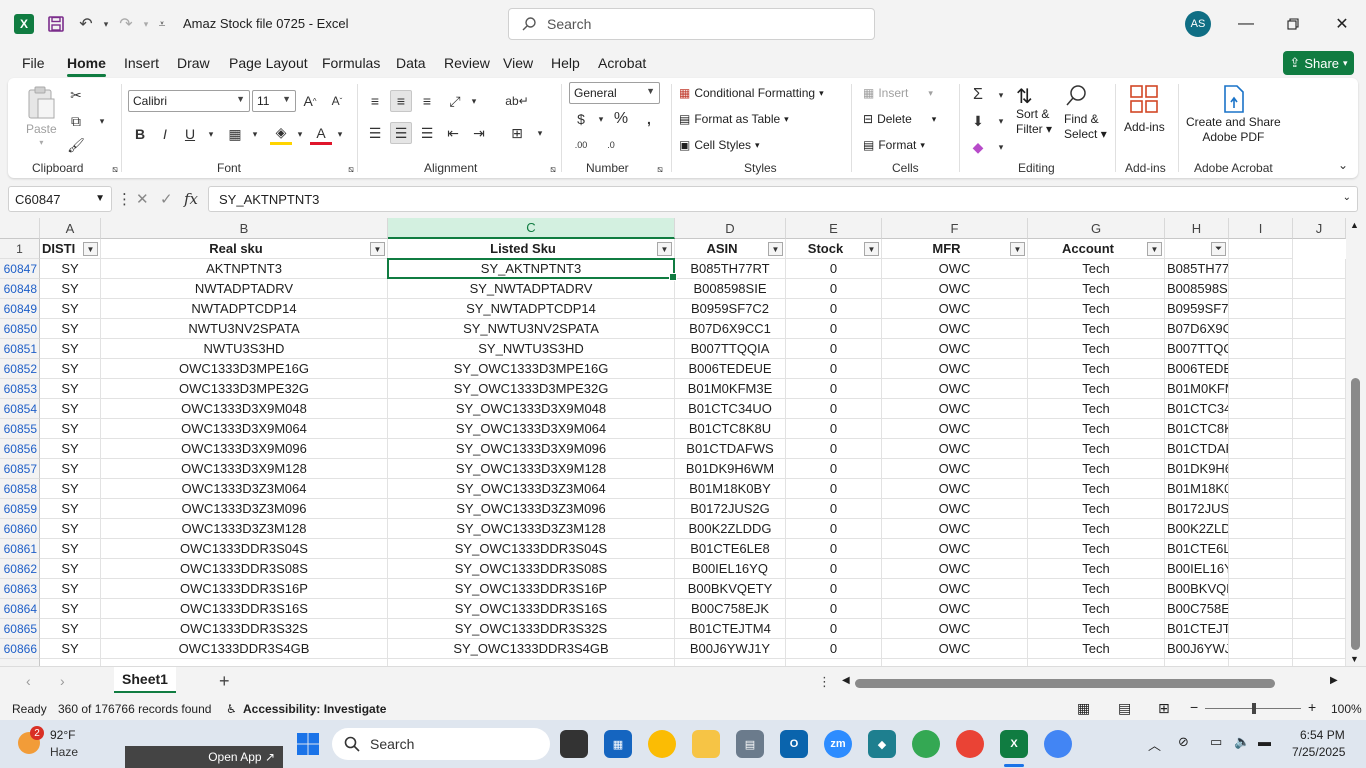 This screenshot has height=768, width=1366. I want to click on taskbar-search: Search, so click(441, 744).